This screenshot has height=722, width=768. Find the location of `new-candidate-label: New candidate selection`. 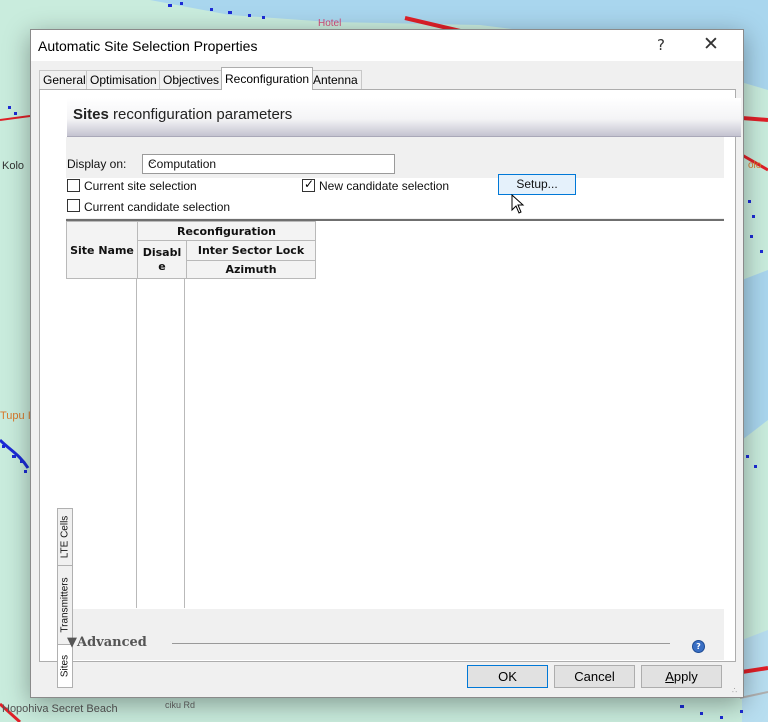

new-candidate-label: New candidate selection is located at coordinates (384, 186).